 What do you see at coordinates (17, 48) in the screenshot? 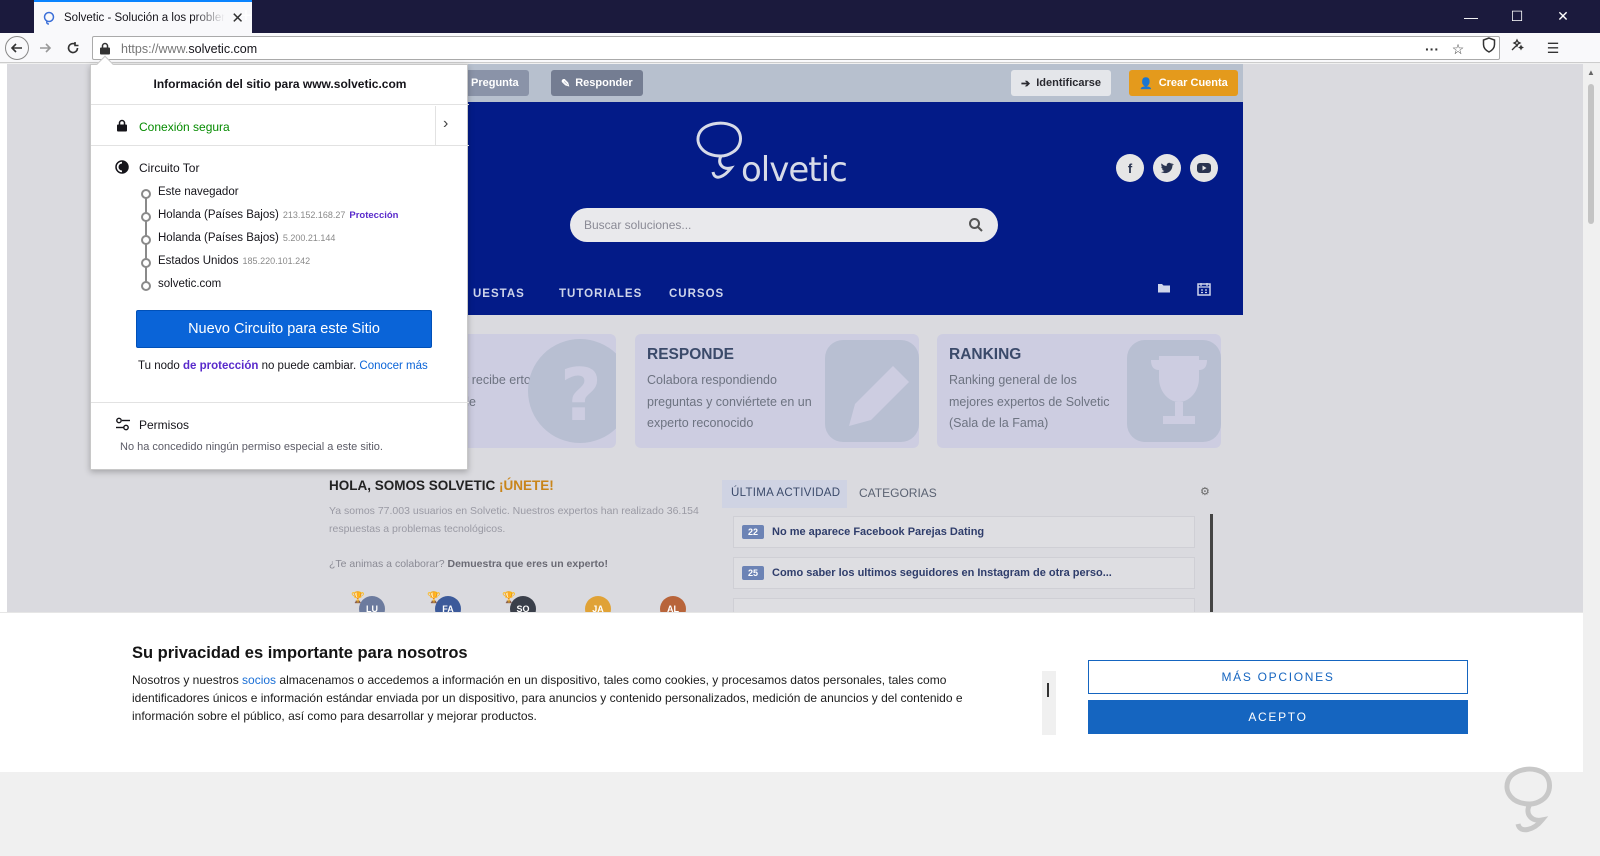
I see `back-icon` at bounding box center [17, 48].